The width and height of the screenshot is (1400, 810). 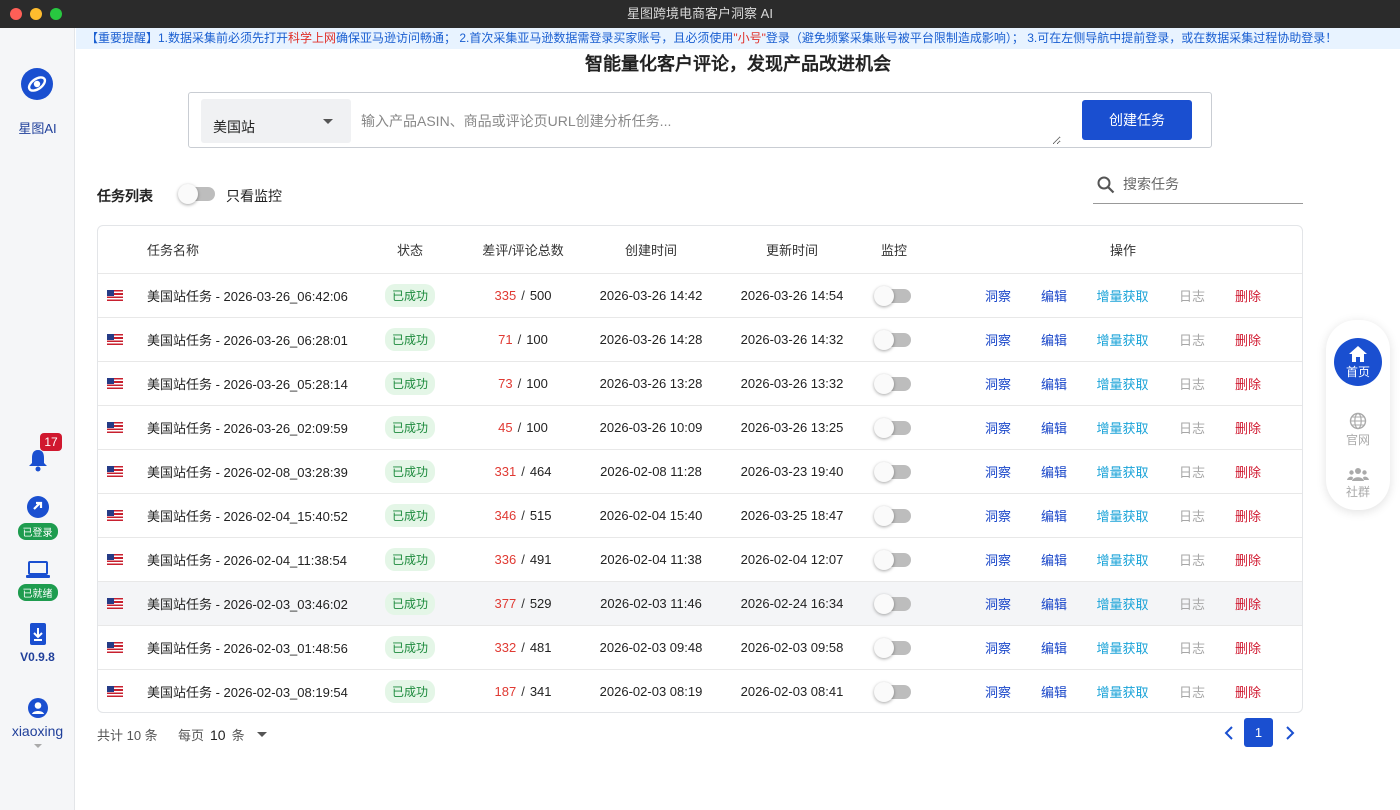 What do you see at coordinates (651, 647) in the screenshot?
I see `created-time: 2026-02-03 09:48` at bounding box center [651, 647].